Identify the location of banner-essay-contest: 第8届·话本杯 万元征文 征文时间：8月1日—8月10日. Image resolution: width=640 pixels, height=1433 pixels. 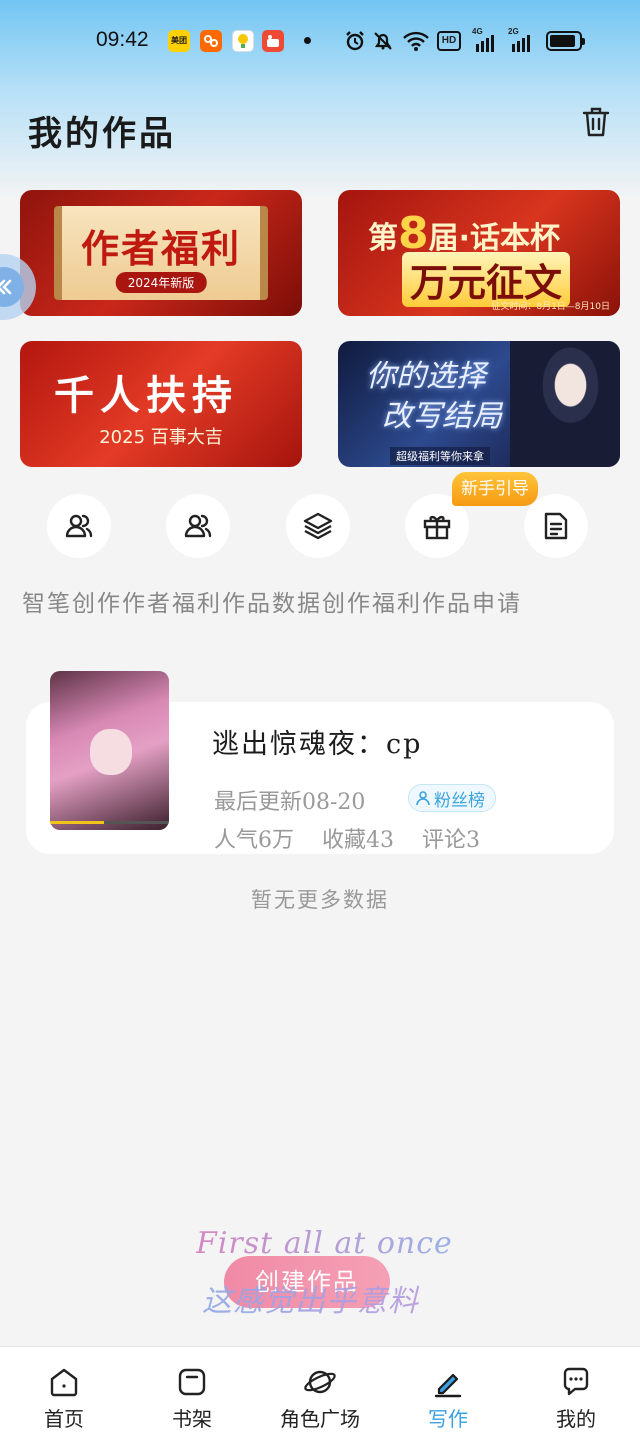
(479, 253).